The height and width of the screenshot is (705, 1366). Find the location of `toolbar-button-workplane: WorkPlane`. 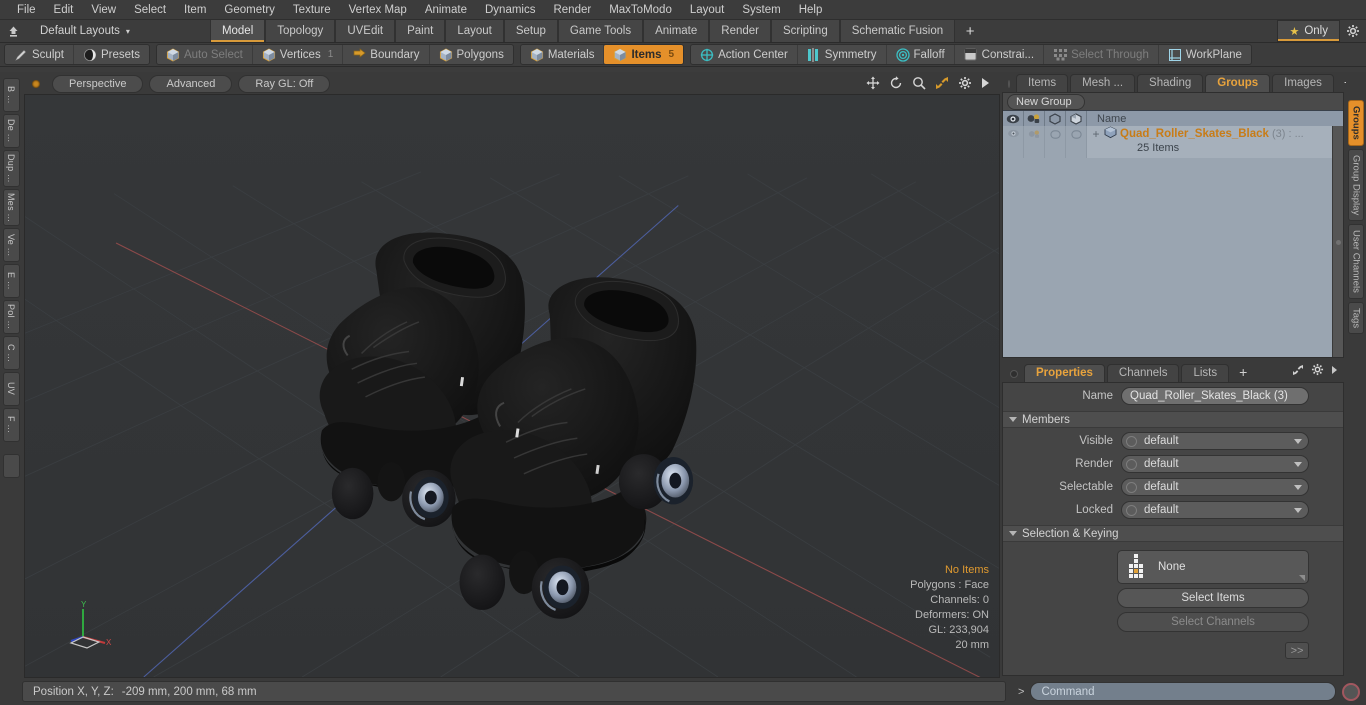

toolbar-button-workplane: WorkPlane is located at coordinates (1205, 54).